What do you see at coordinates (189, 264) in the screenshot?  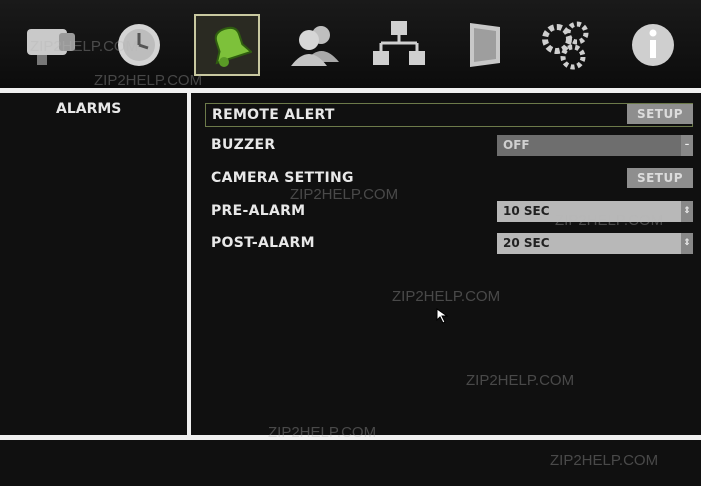 I see `vertical-divider` at bounding box center [189, 264].